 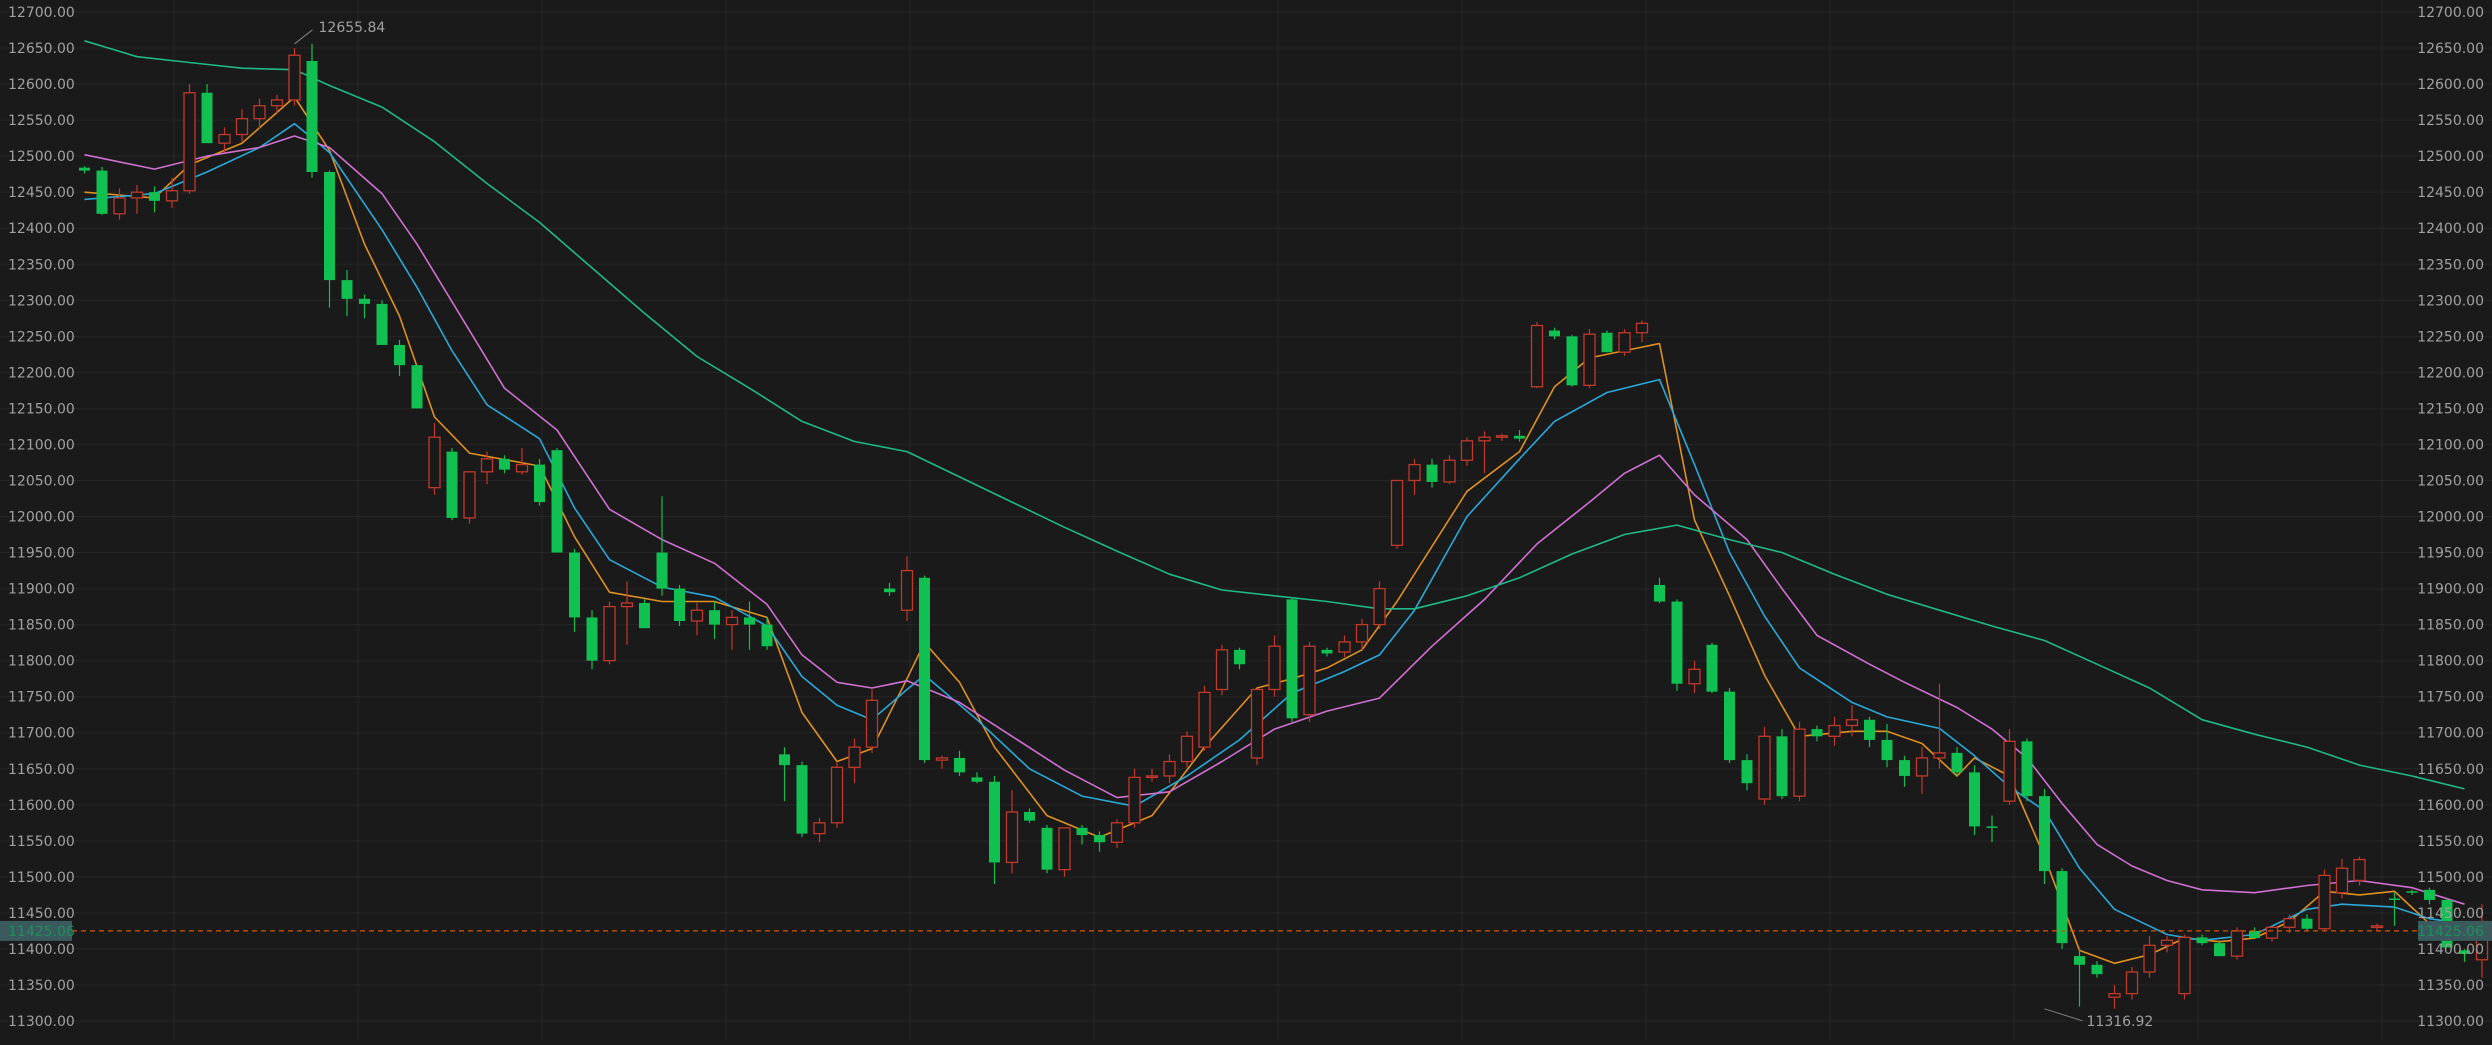 I want to click on y-tick-label-right: 12200.00, so click(x=2450, y=373).